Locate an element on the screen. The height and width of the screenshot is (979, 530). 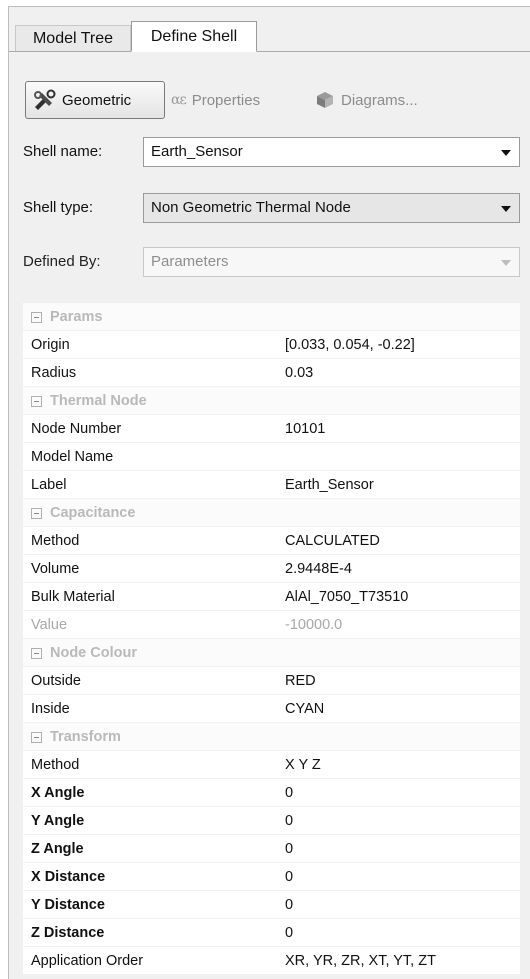
geometric-label: Geometric is located at coordinates (97, 100).